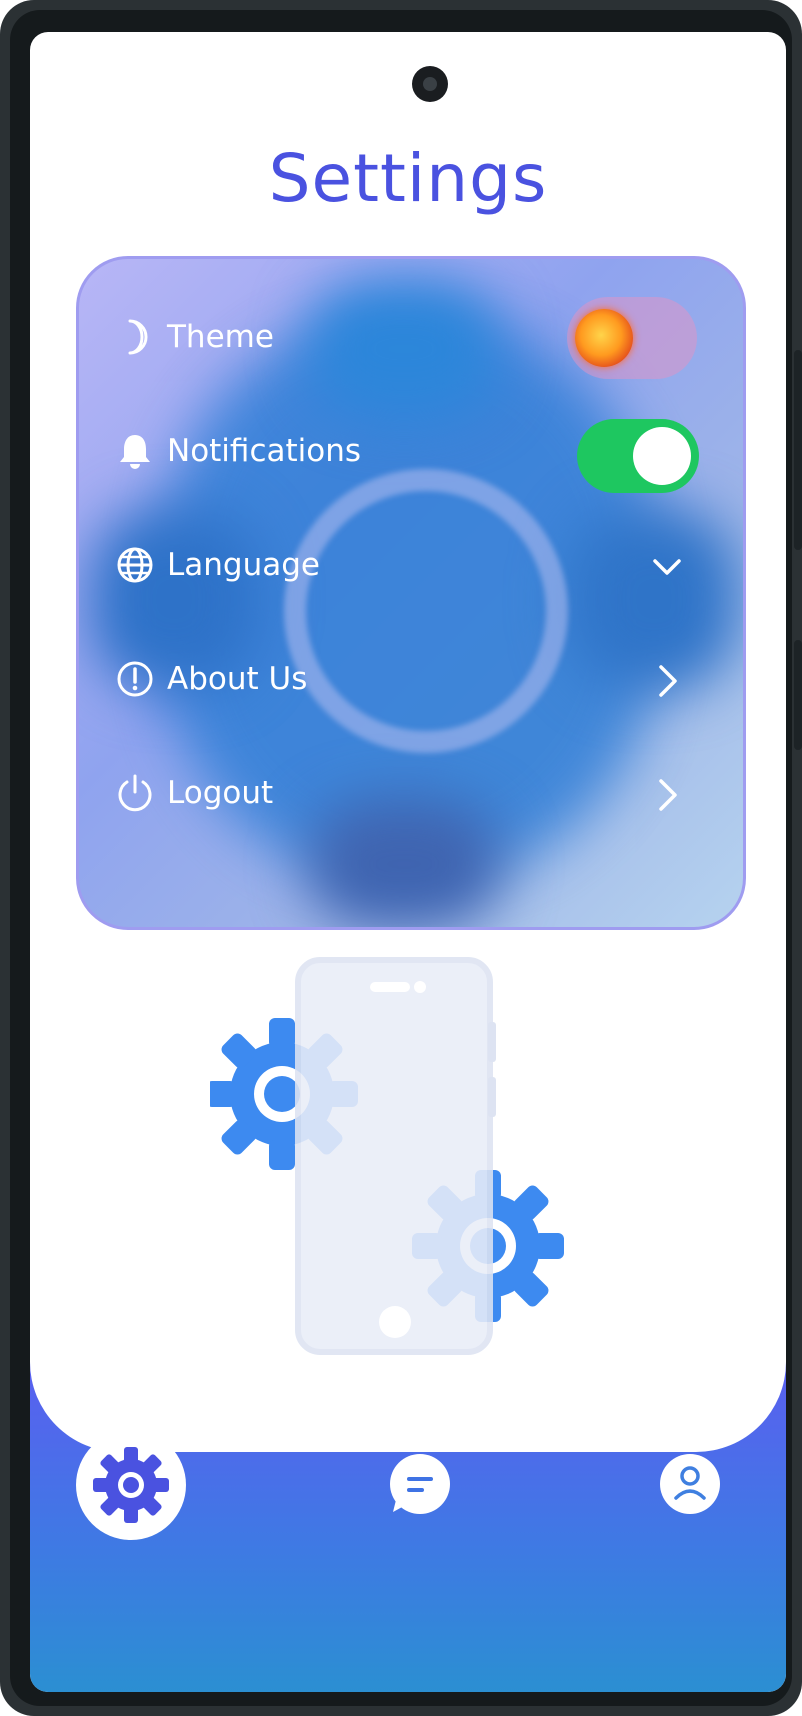 This screenshot has height=1716, width=802. I want to click on settings-row-label: Theme, so click(220, 337).